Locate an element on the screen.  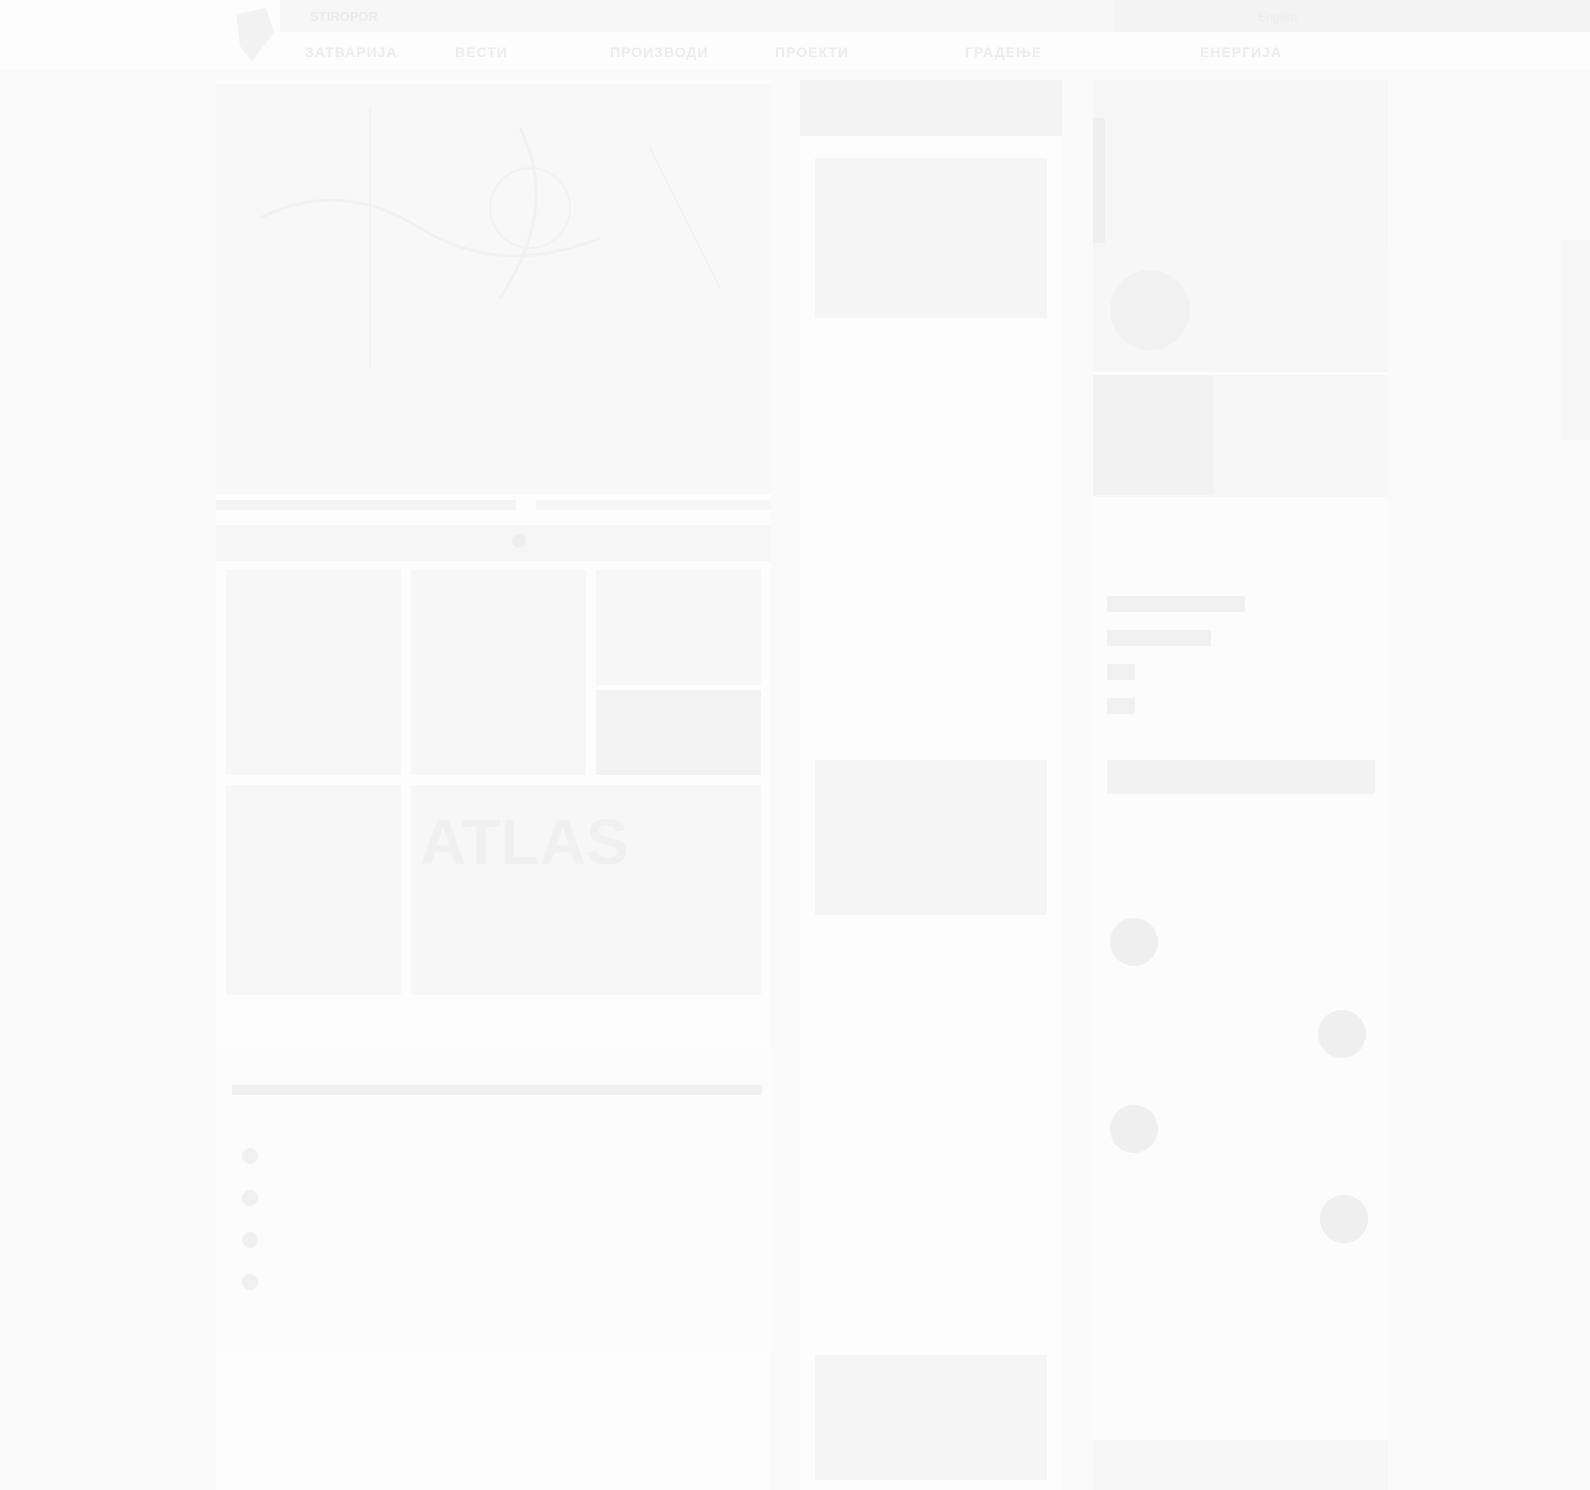
blog-stripe is located at coordinates (497, 1090).